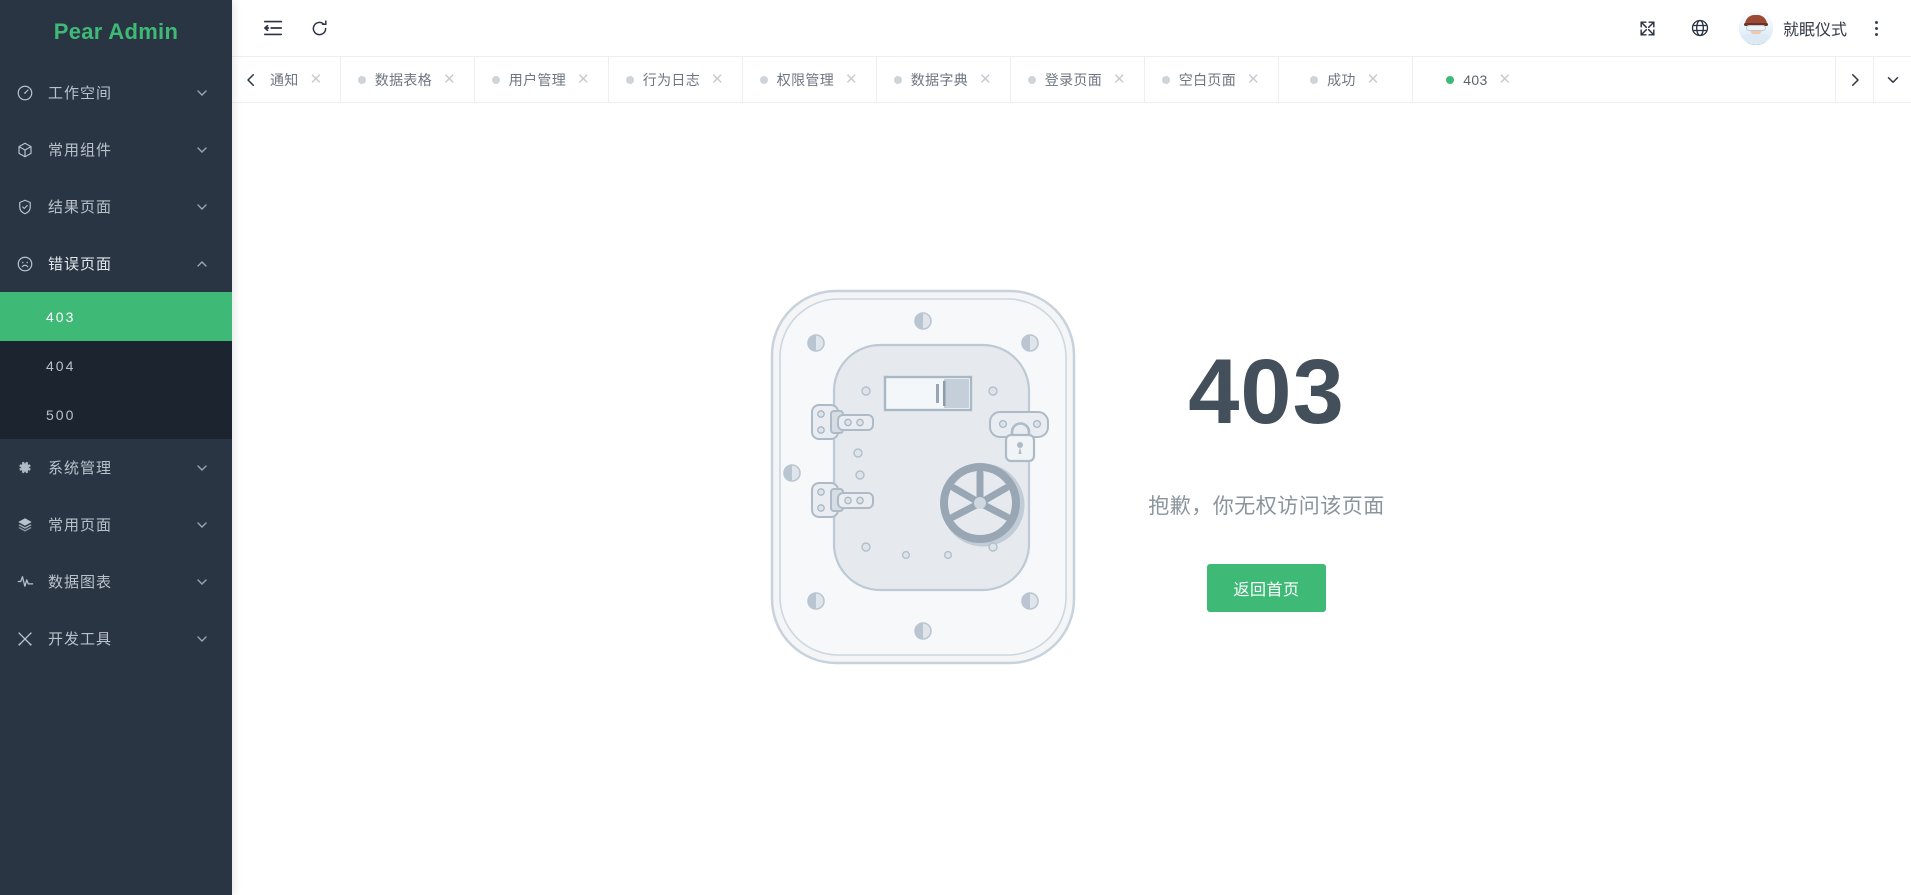  What do you see at coordinates (80, 468) in the screenshot?
I see `sidebar-item-label: 系统管理` at bounding box center [80, 468].